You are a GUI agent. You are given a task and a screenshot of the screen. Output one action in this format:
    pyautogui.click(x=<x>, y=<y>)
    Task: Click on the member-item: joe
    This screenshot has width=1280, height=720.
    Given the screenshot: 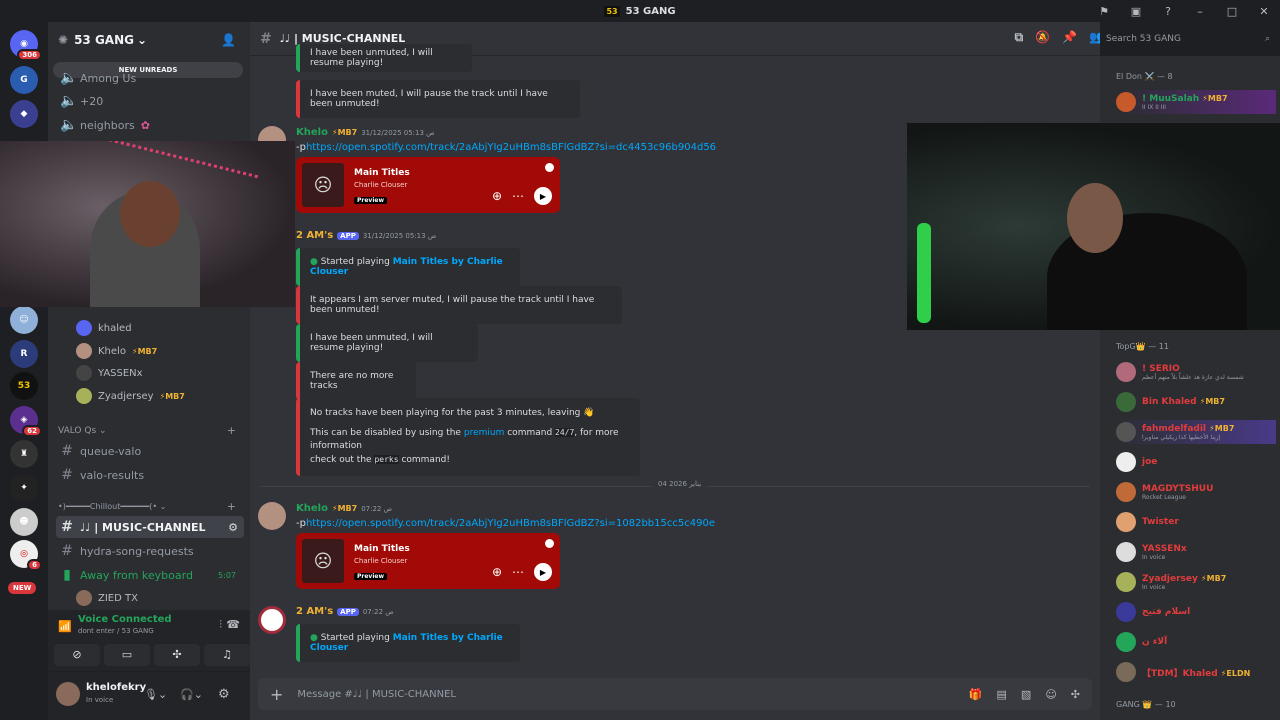 What is the action you would take?
    pyautogui.click(x=1196, y=462)
    